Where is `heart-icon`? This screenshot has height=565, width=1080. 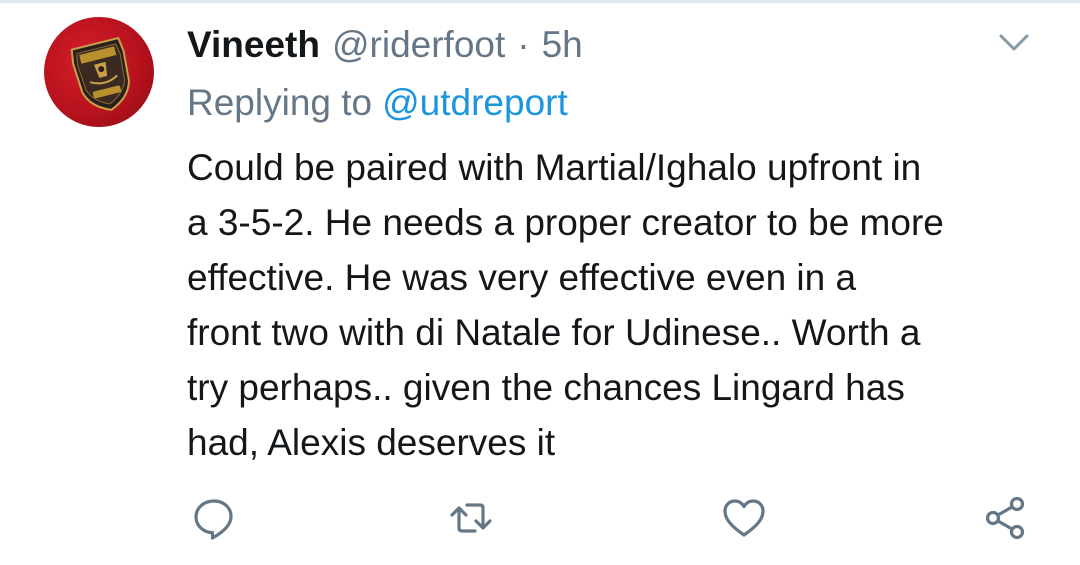
heart-icon is located at coordinates (744, 518).